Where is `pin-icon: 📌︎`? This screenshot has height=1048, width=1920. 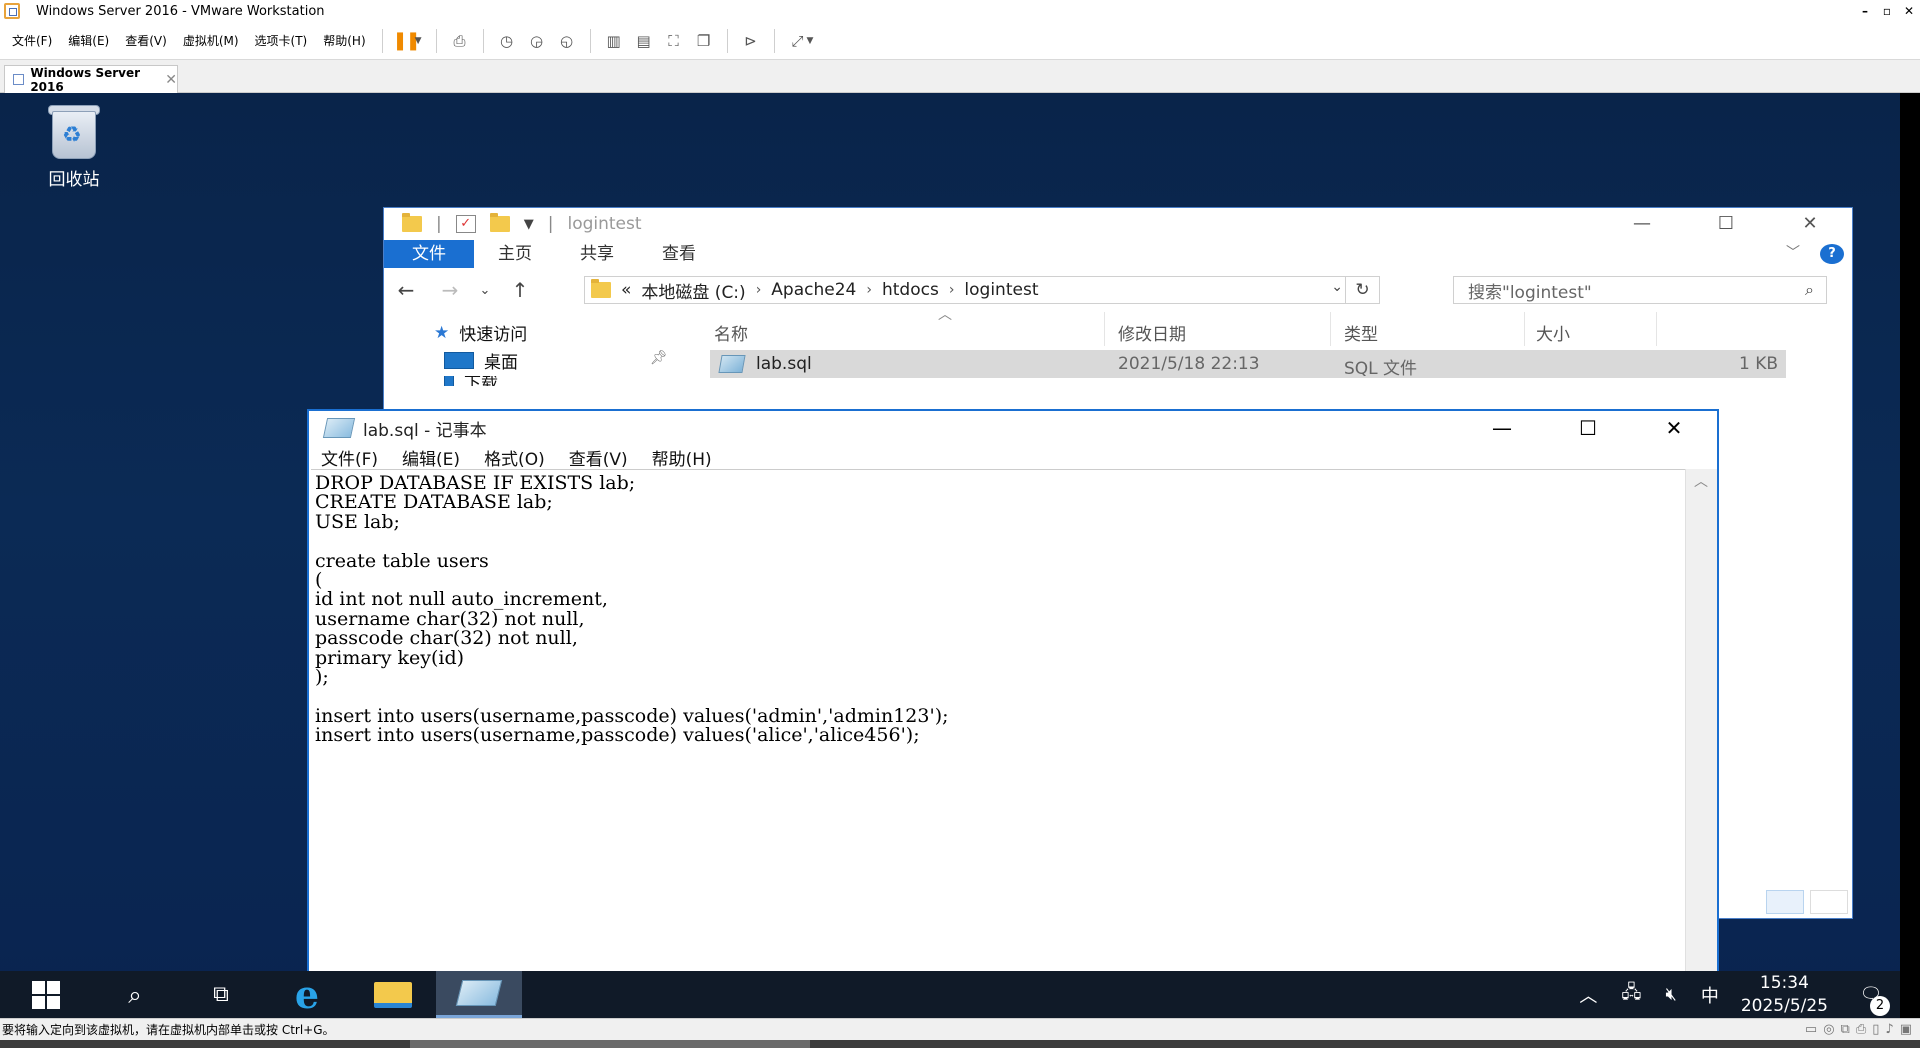 pin-icon: 📌︎ is located at coordinates (659, 358).